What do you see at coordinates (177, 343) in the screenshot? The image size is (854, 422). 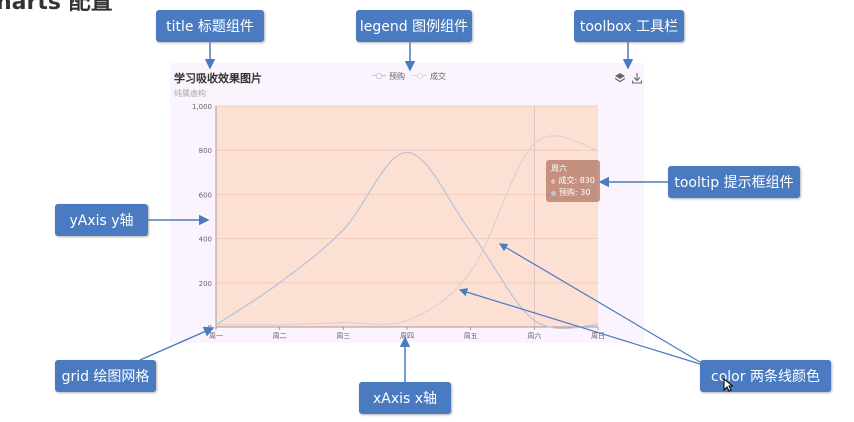 I see `arrow-grid` at bounding box center [177, 343].